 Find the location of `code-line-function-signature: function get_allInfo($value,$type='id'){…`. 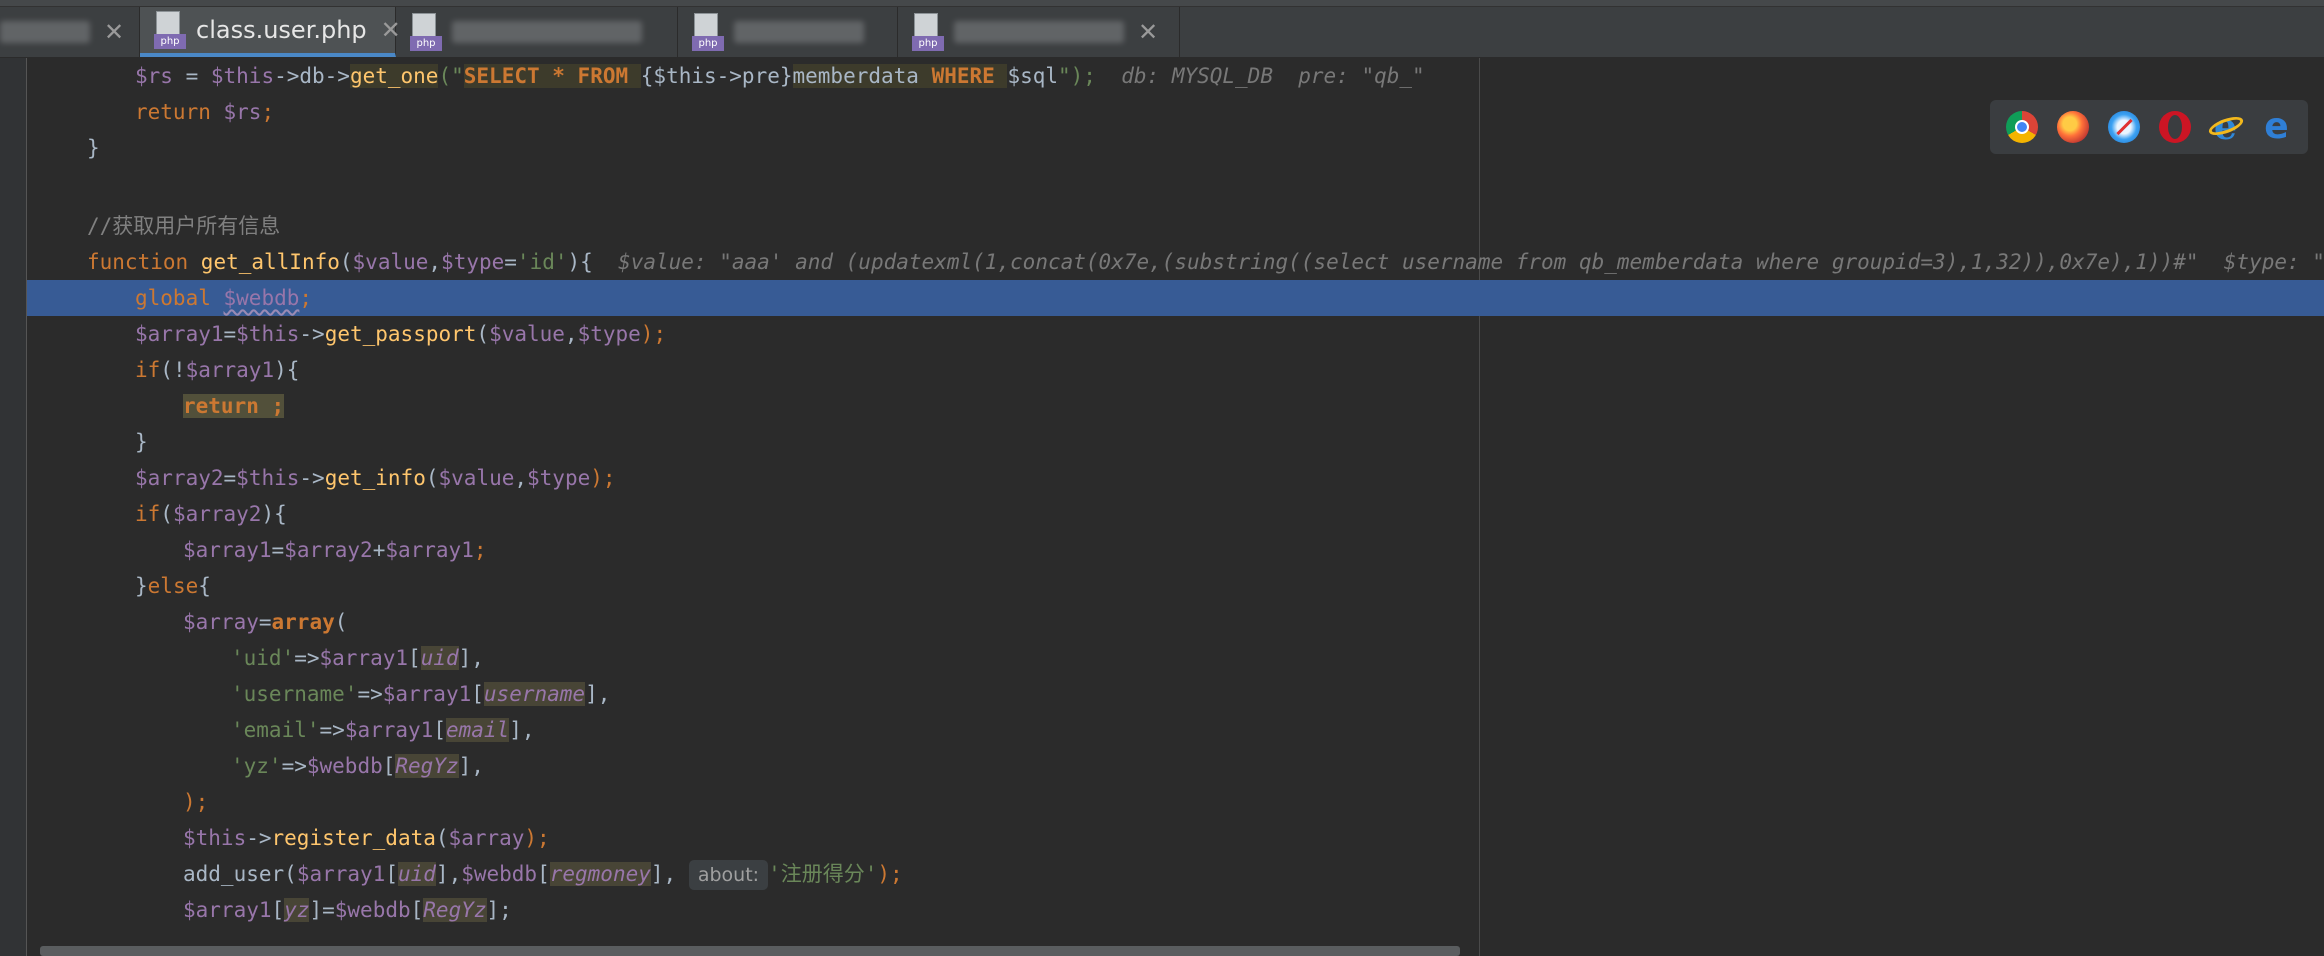

code-line-function-signature: function get_allInfo($value,$type='id'){… is located at coordinates (1175, 262).